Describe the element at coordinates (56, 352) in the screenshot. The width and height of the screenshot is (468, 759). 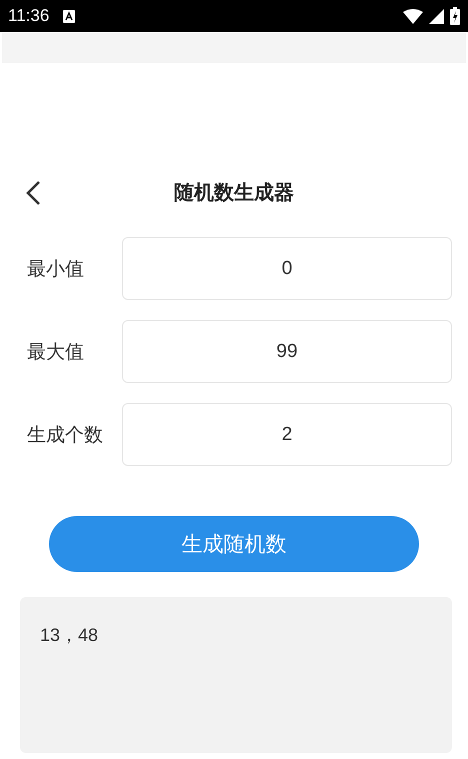
I see `field-label: 最大值` at that location.